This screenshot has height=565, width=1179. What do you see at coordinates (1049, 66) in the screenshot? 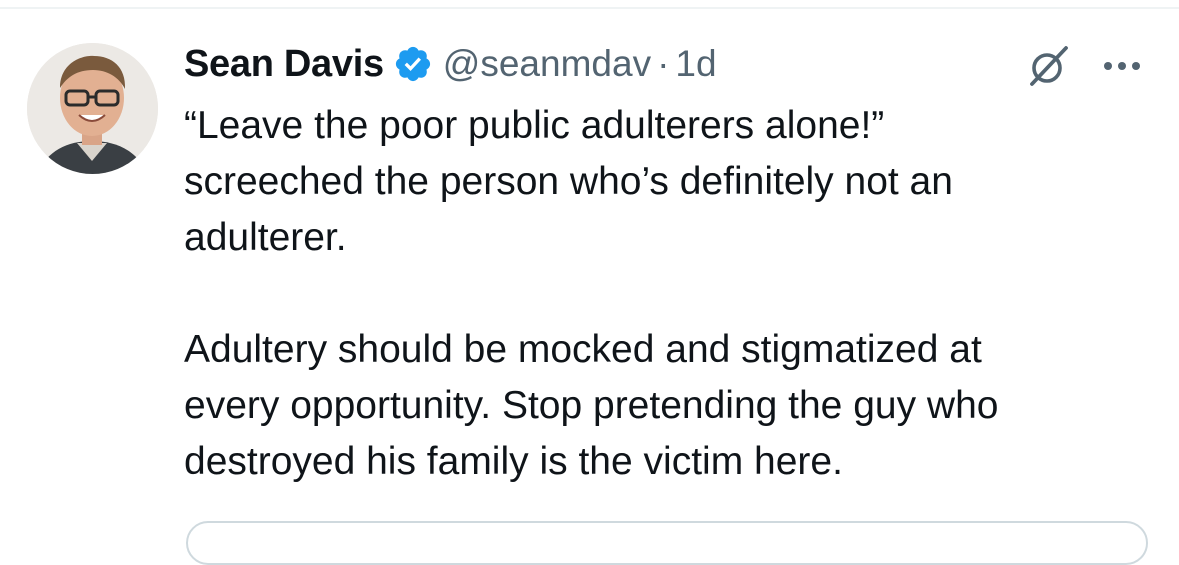
I see `grok-icon` at bounding box center [1049, 66].